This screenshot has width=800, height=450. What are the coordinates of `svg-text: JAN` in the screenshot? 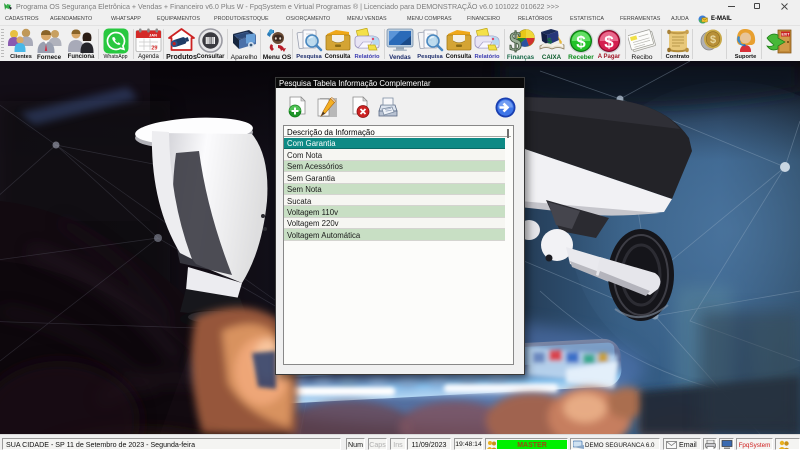 It's located at (153, 35).